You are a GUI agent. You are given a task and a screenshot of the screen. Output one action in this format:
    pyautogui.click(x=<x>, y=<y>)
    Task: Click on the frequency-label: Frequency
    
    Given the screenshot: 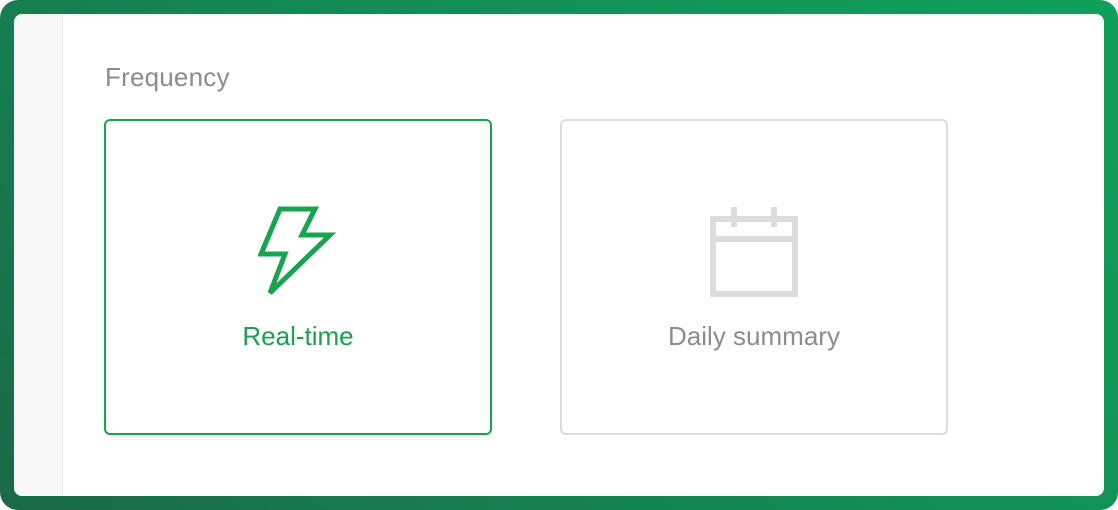 What is the action you would take?
    pyautogui.click(x=167, y=77)
    